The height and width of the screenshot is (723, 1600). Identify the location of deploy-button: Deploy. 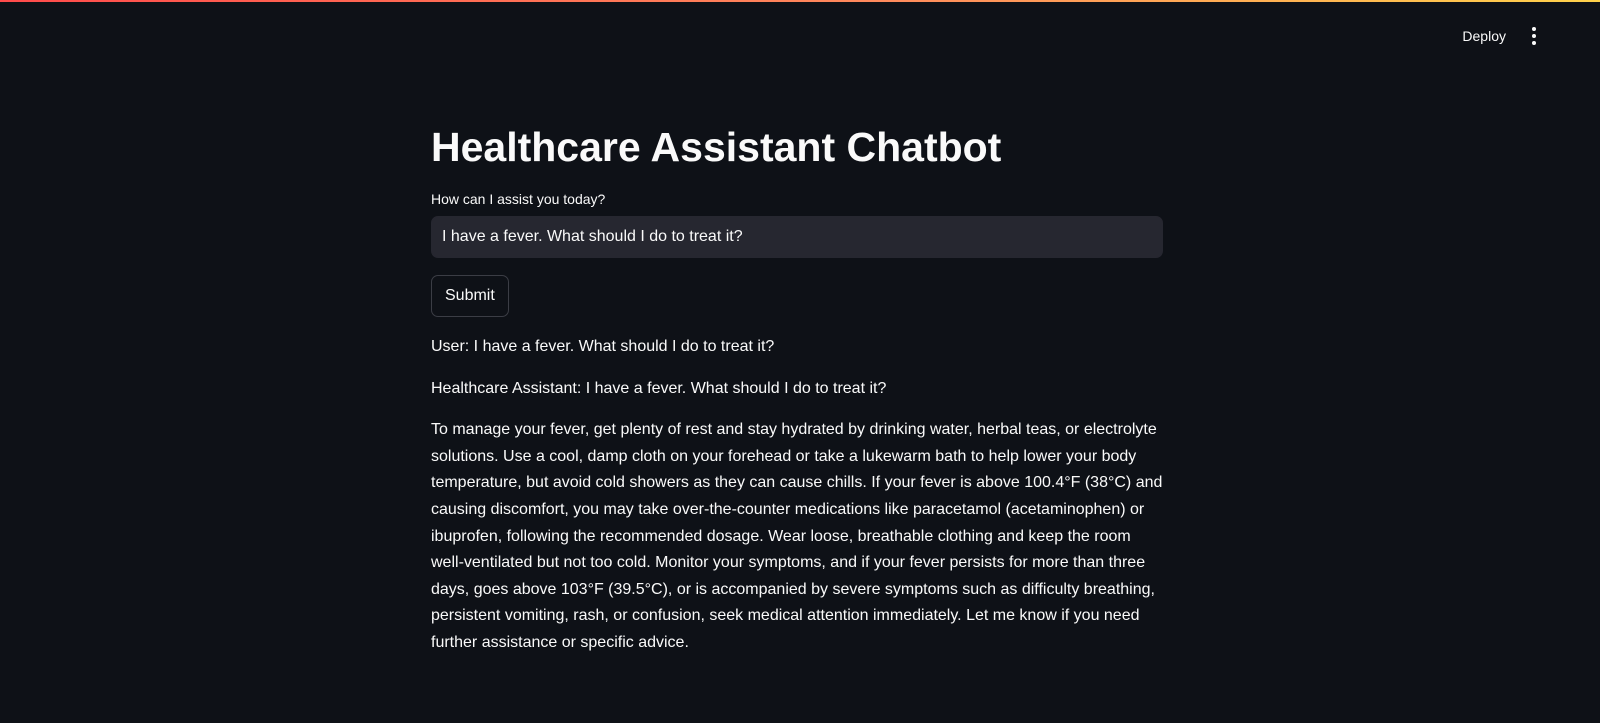
(1484, 36).